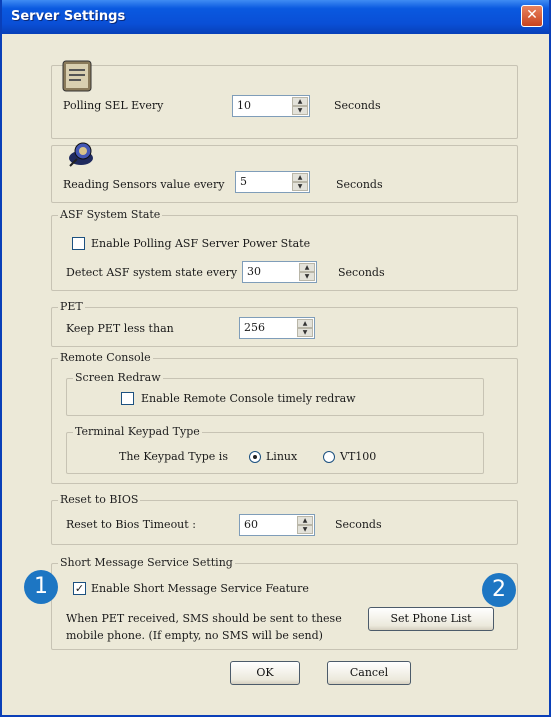 The image size is (551, 717). What do you see at coordinates (277, 525) in the screenshot?
I see `reset-bios-spinner: 60 ▲ ▼` at bounding box center [277, 525].